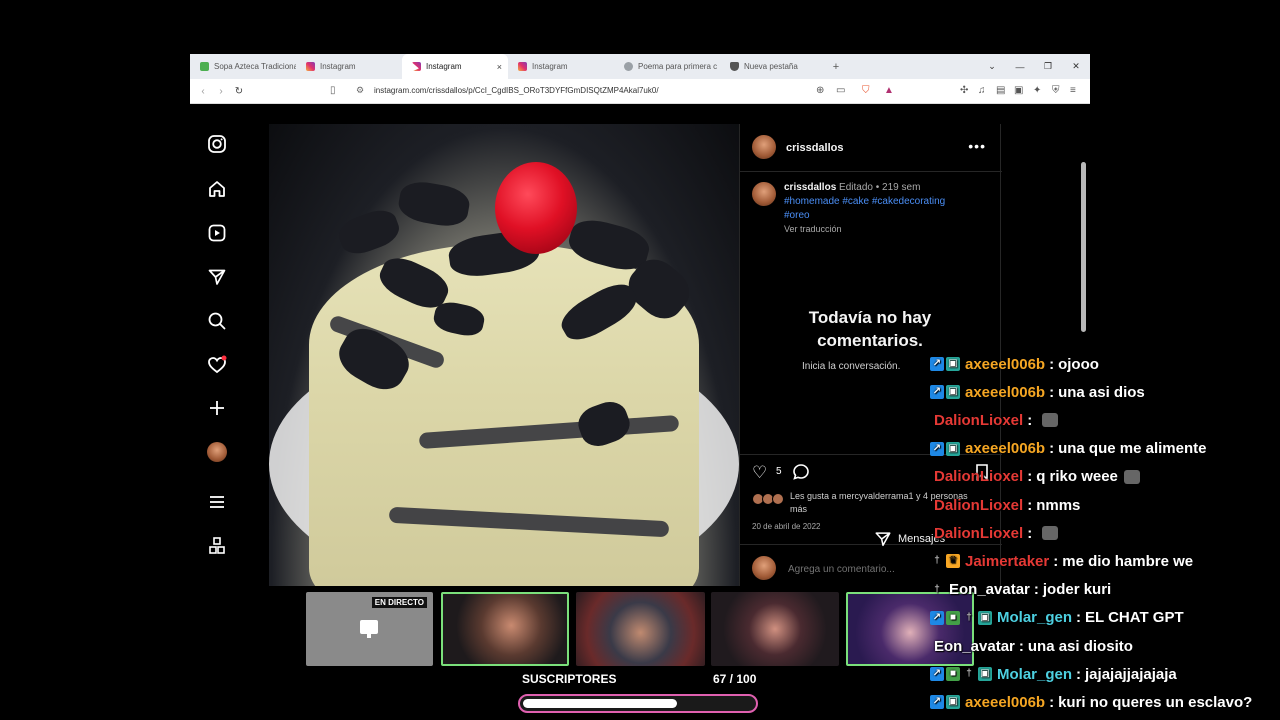 The width and height of the screenshot is (1280, 720). Describe the element at coordinates (561, 66) in the screenshot. I see `tab-instagram-3: Instagram` at that location.